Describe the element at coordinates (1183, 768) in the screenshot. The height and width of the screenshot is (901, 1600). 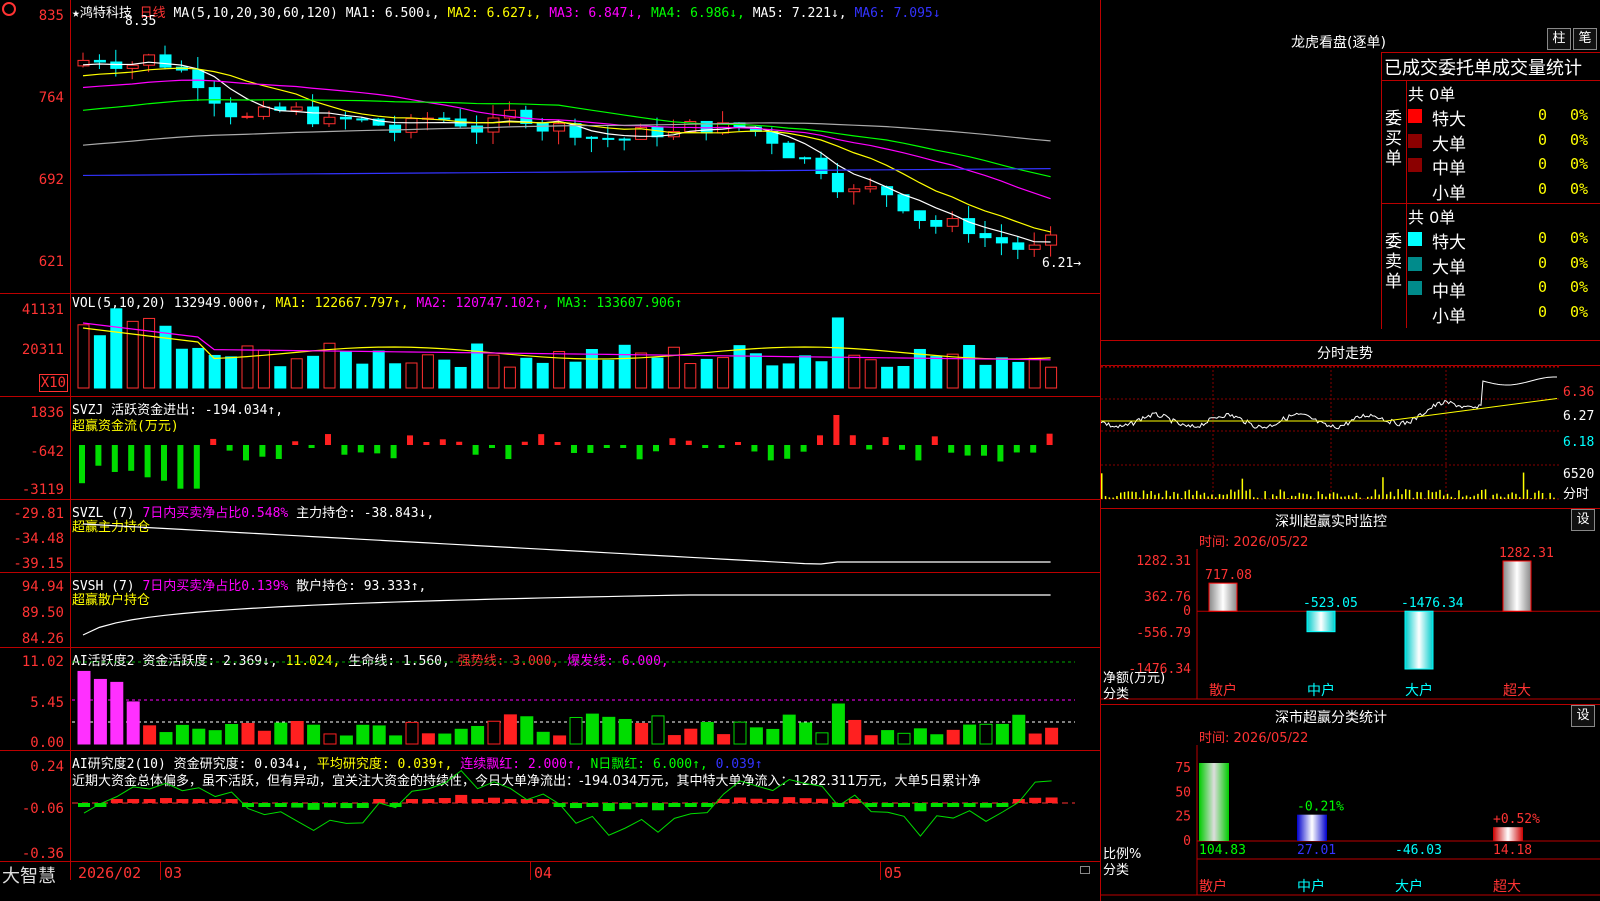
I see `y-tick: 75` at that location.